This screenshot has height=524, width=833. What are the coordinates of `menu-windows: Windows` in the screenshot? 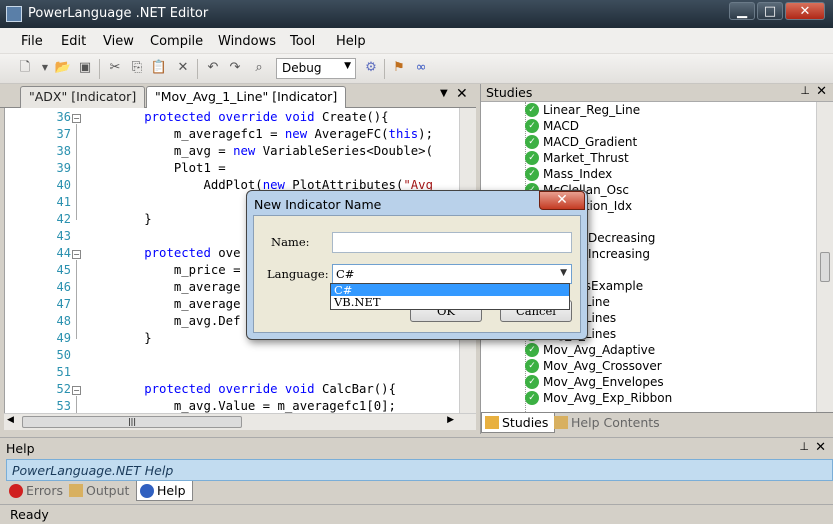 It's located at (247, 41).